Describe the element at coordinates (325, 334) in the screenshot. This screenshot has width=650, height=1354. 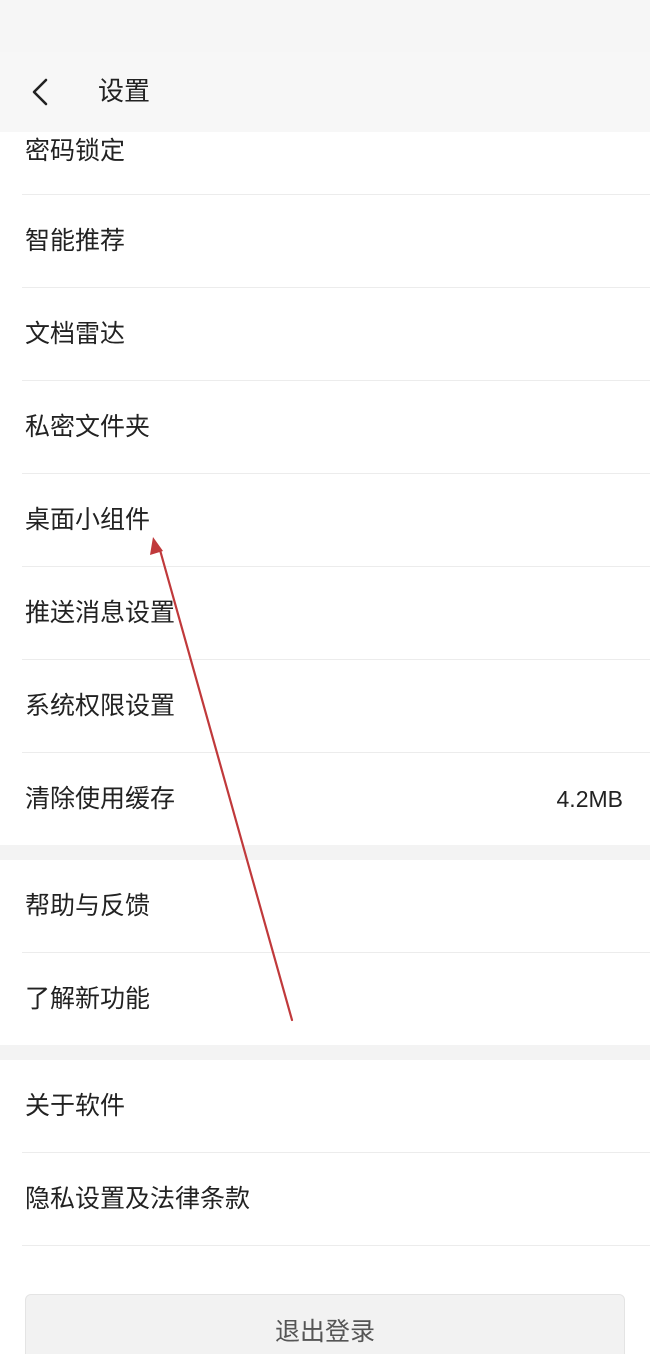
I see `setting-document-radar: 文档雷达` at that location.